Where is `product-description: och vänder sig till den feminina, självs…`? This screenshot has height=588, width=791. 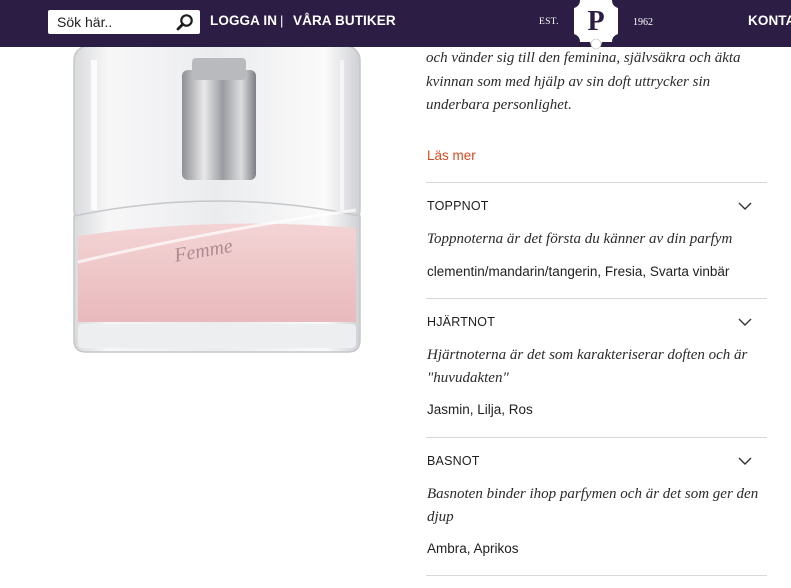
product-description: och vänder sig till den feminina, självs… is located at coordinates (583, 81).